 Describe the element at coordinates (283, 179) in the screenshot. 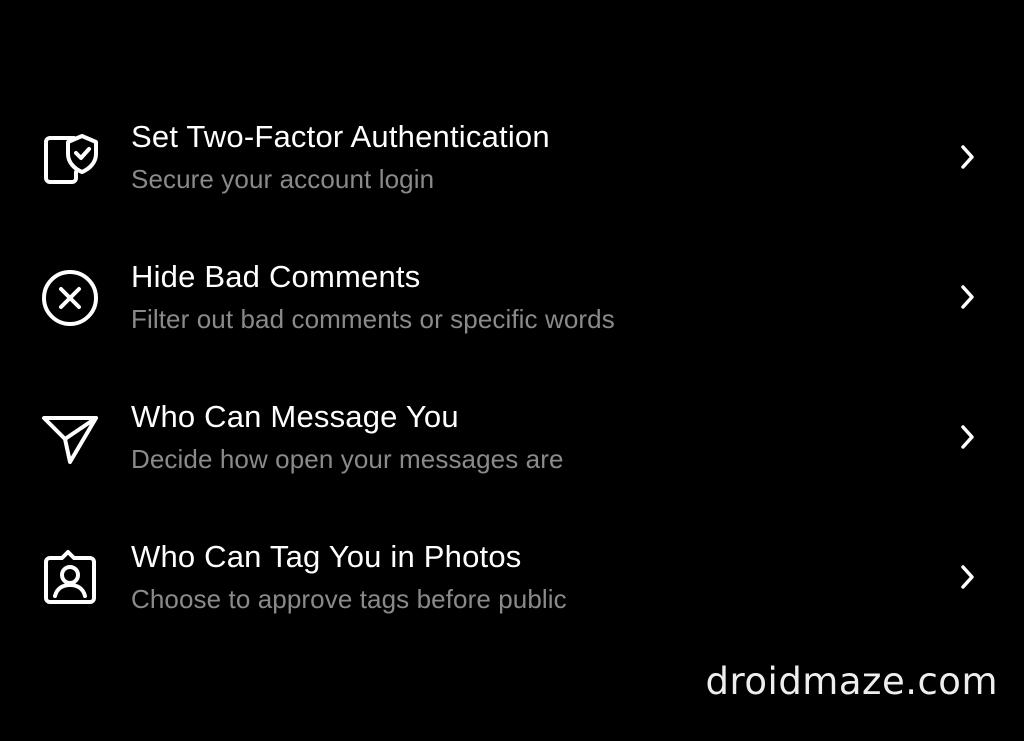

I see `settings-item-subtitle: Secure your account login` at that location.